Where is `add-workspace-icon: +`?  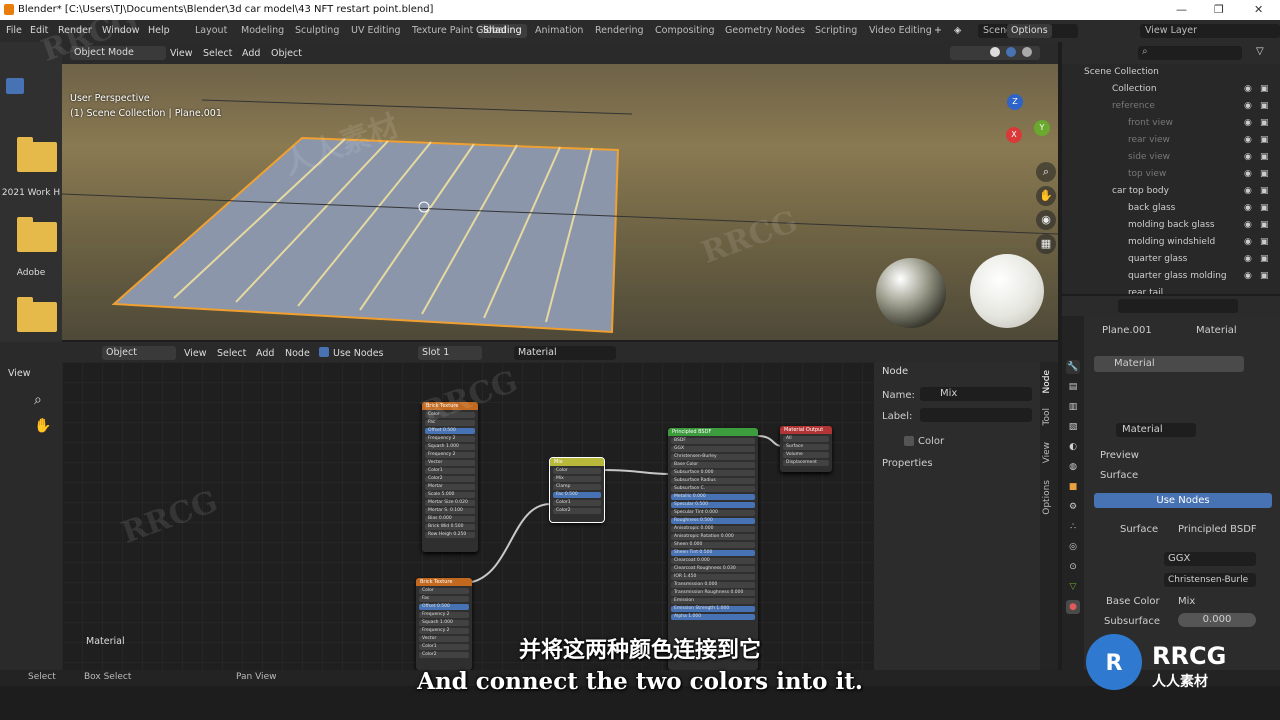 add-workspace-icon: + is located at coordinates (938, 30).